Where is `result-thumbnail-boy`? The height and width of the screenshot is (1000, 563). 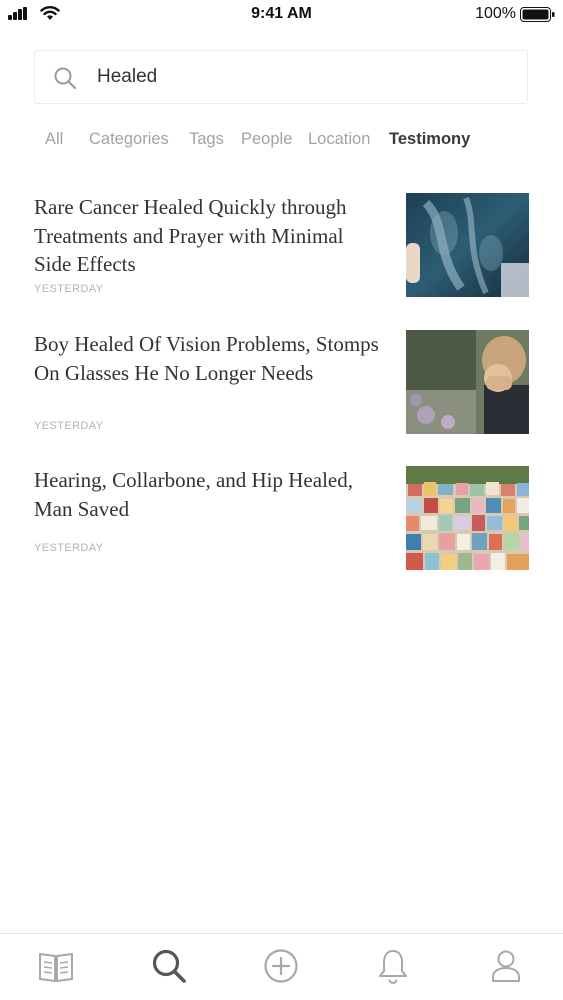 result-thumbnail-boy is located at coordinates (467, 382).